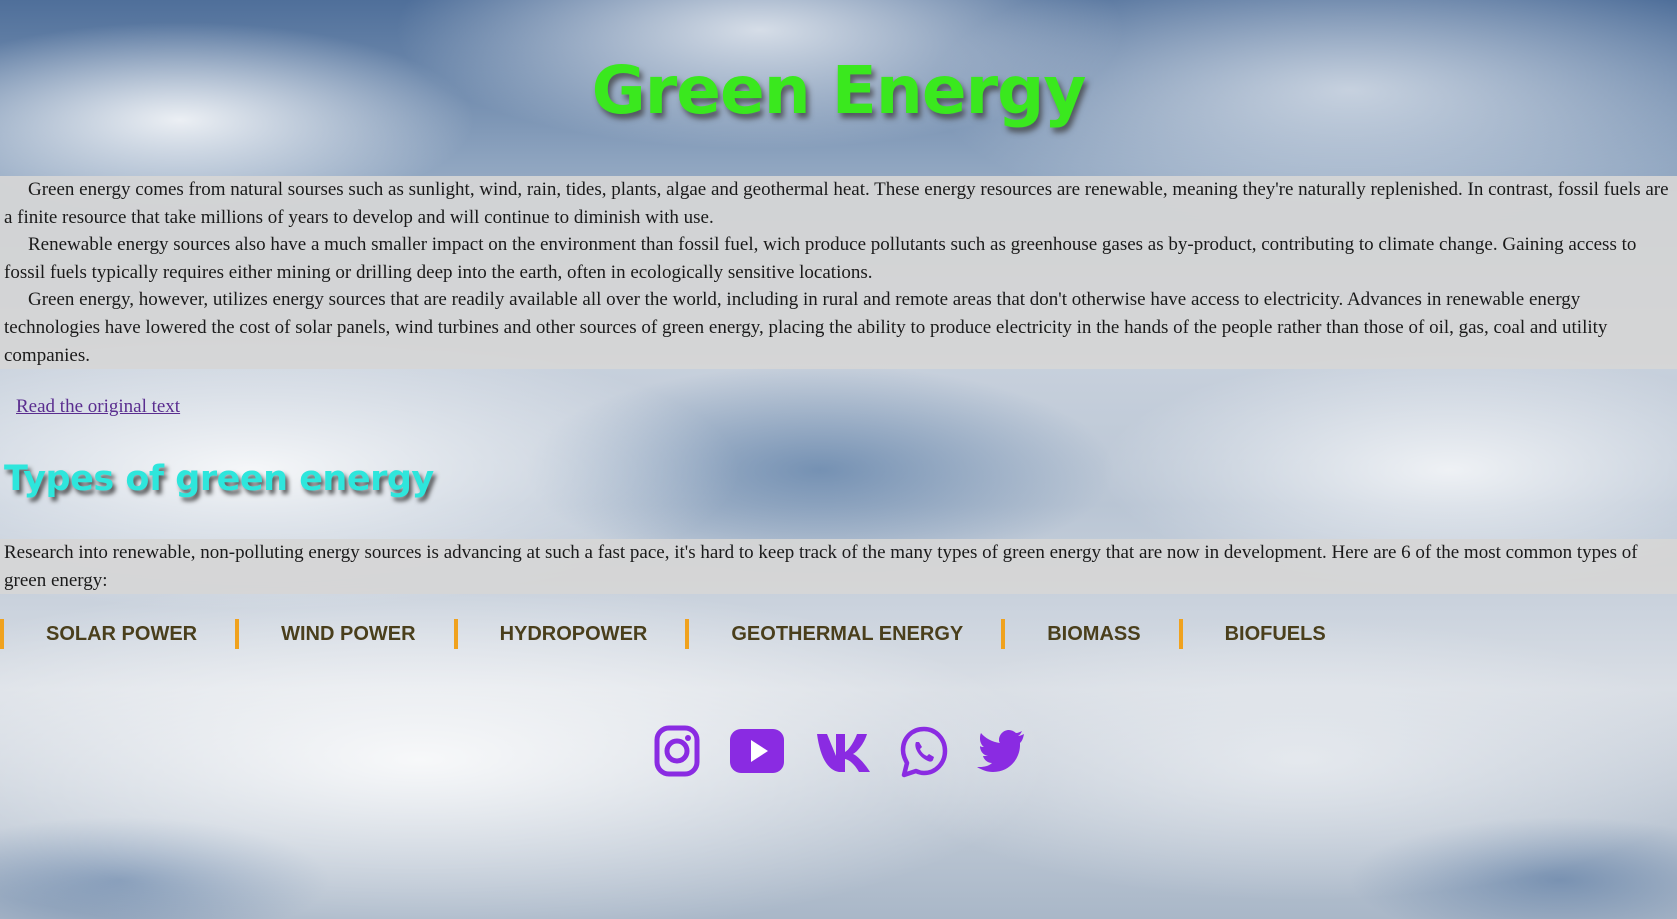  What do you see at coordinates (839, 90) in the screenshot?
I see `page-title: Green Energy` at bounding box center [839, 90].